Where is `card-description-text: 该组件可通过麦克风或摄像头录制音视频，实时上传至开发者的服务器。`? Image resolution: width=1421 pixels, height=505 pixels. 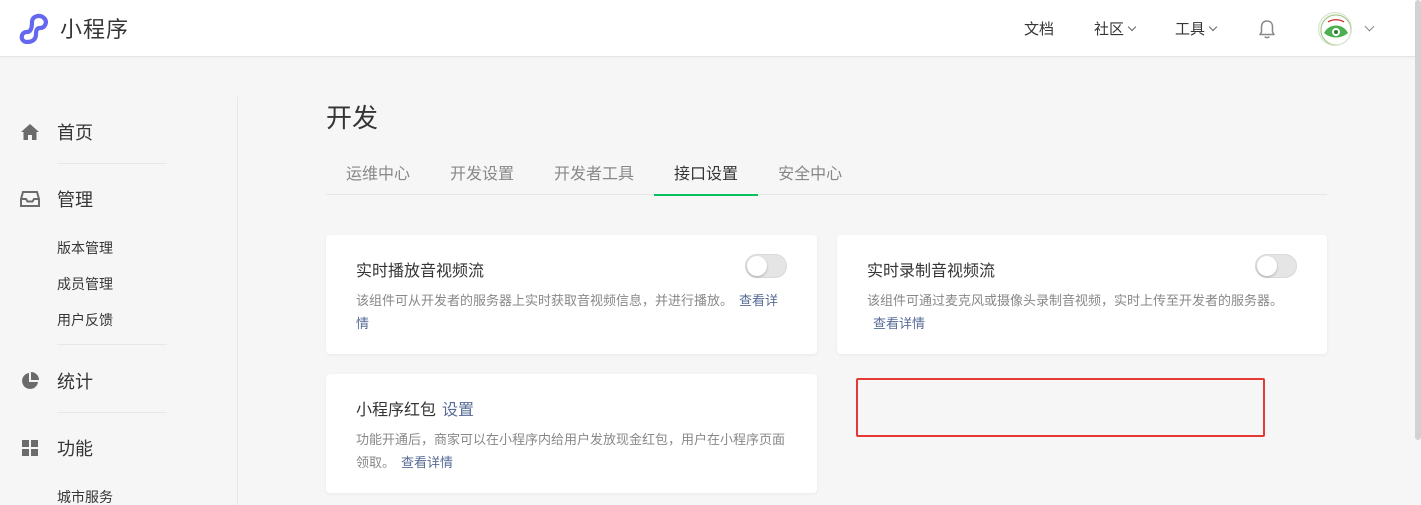 card-description-text: 该组件可通过麦克风或摄像头录制音视频，实时上传至开发者的服务器。 is located at coordinates (1075, 301).